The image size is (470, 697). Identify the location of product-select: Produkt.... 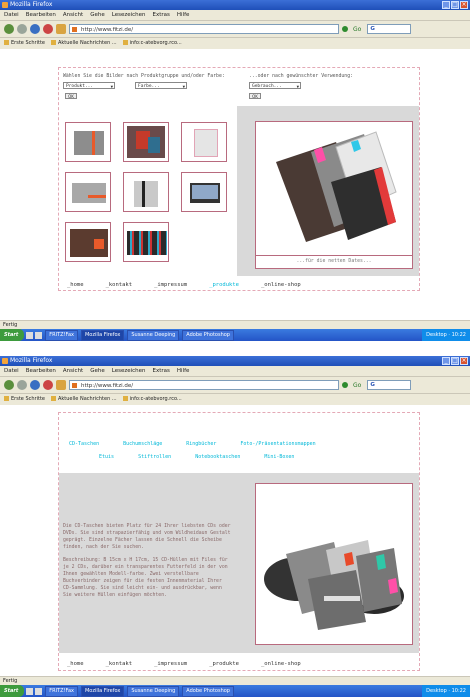
(89, 86).